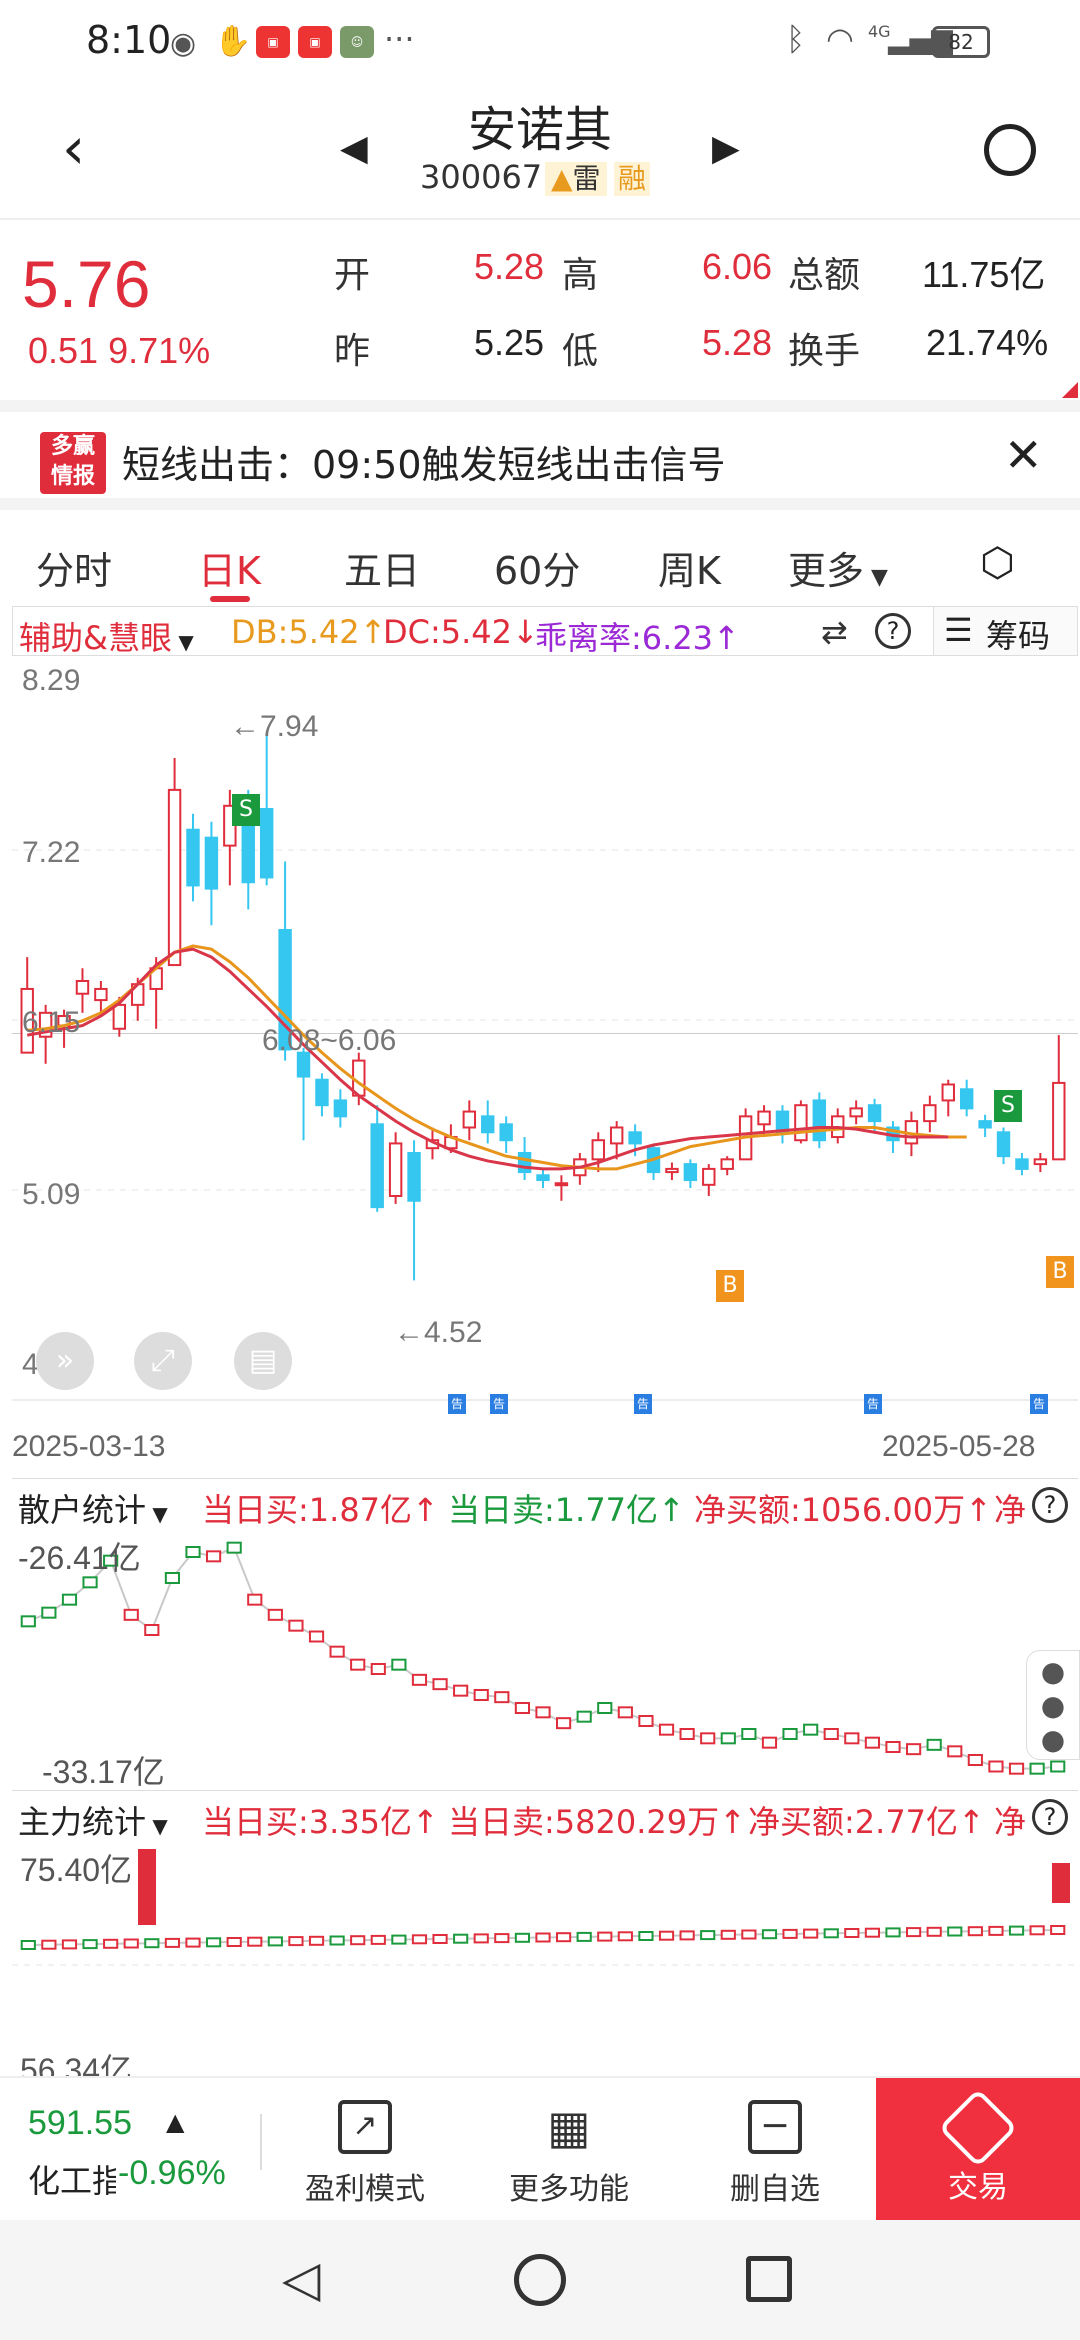 Image resolution: width=1080 pixels, height=2340 pixels. I want to click on expand-corner-icon, so click(1070, 390).